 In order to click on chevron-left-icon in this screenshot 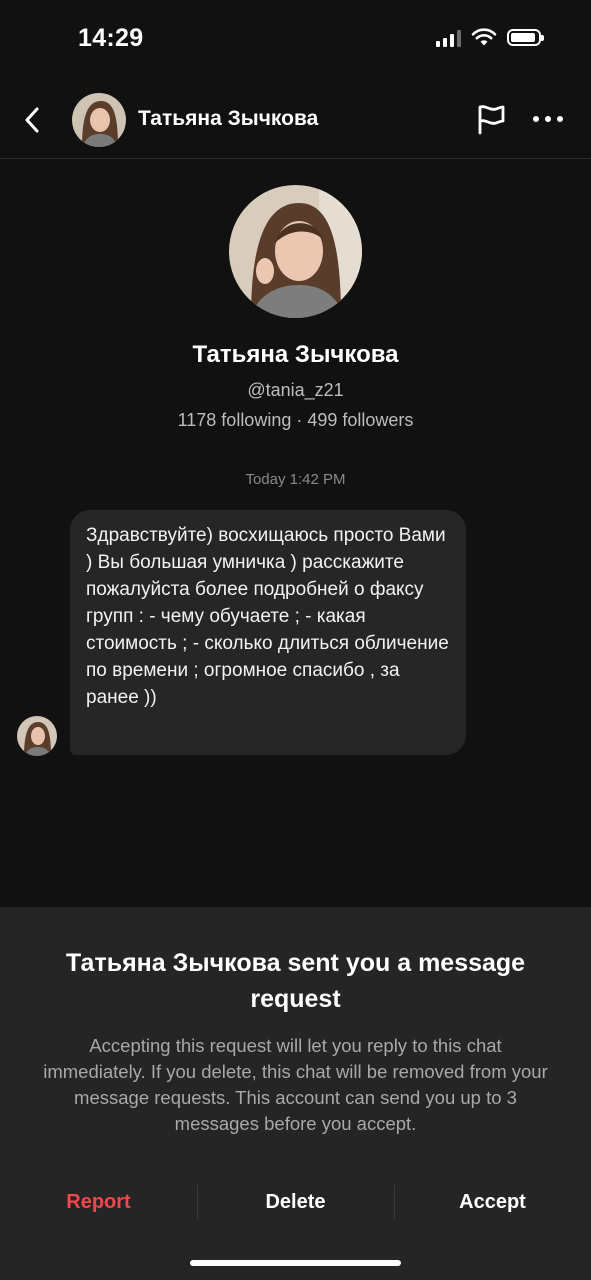, I will do `click(32, 120)`.